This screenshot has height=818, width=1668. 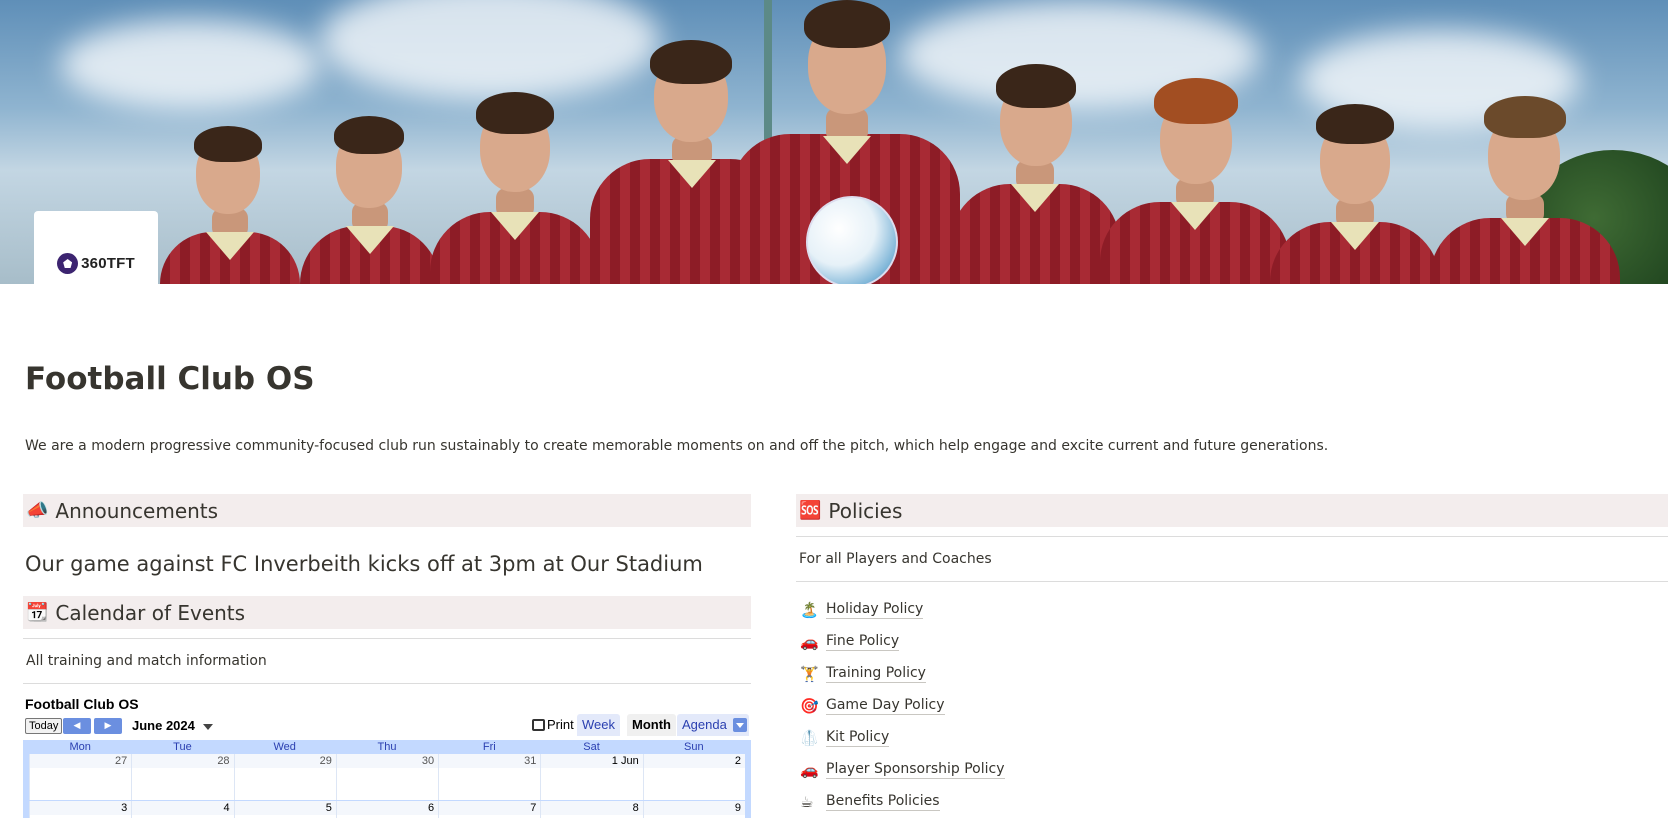 What do you see at coordinates (915, 770) in the screenshot?
I see `player-sponsorship-policy-link: Player Sponsorship Policy` at bounding box center [915, 770].